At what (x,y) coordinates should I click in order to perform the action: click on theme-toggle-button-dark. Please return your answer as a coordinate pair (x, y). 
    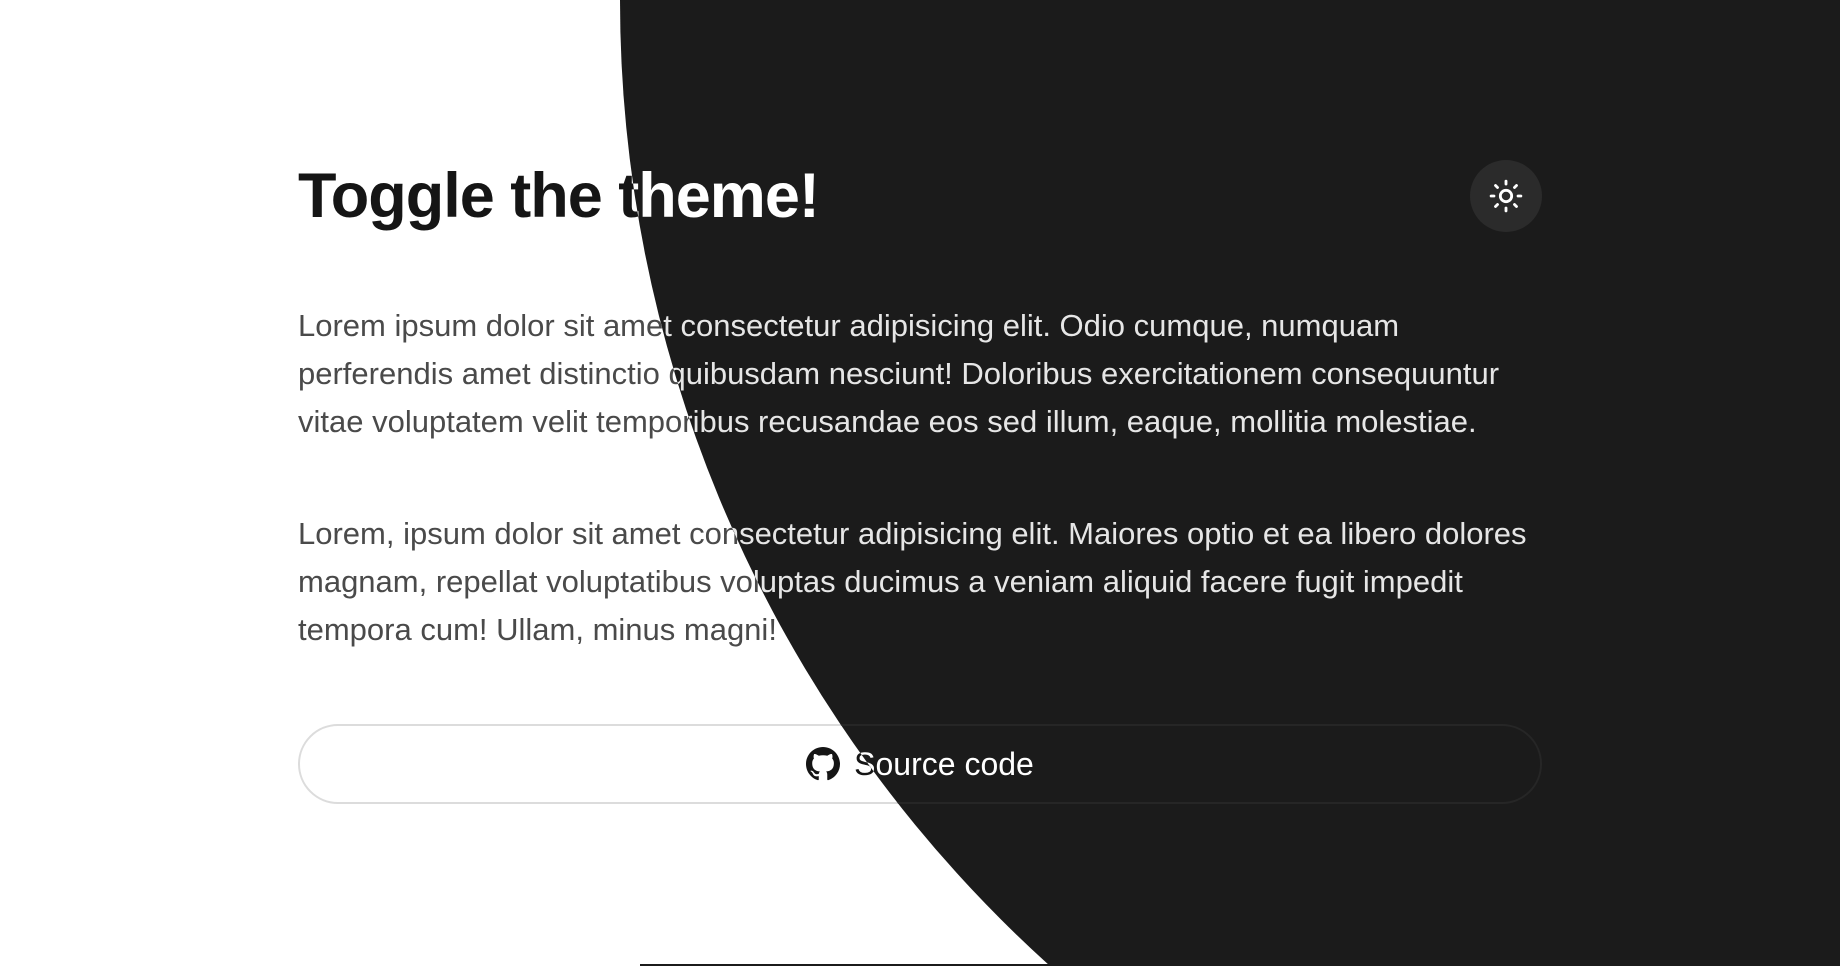
    Looking at the image, I should click on (1506, 196).